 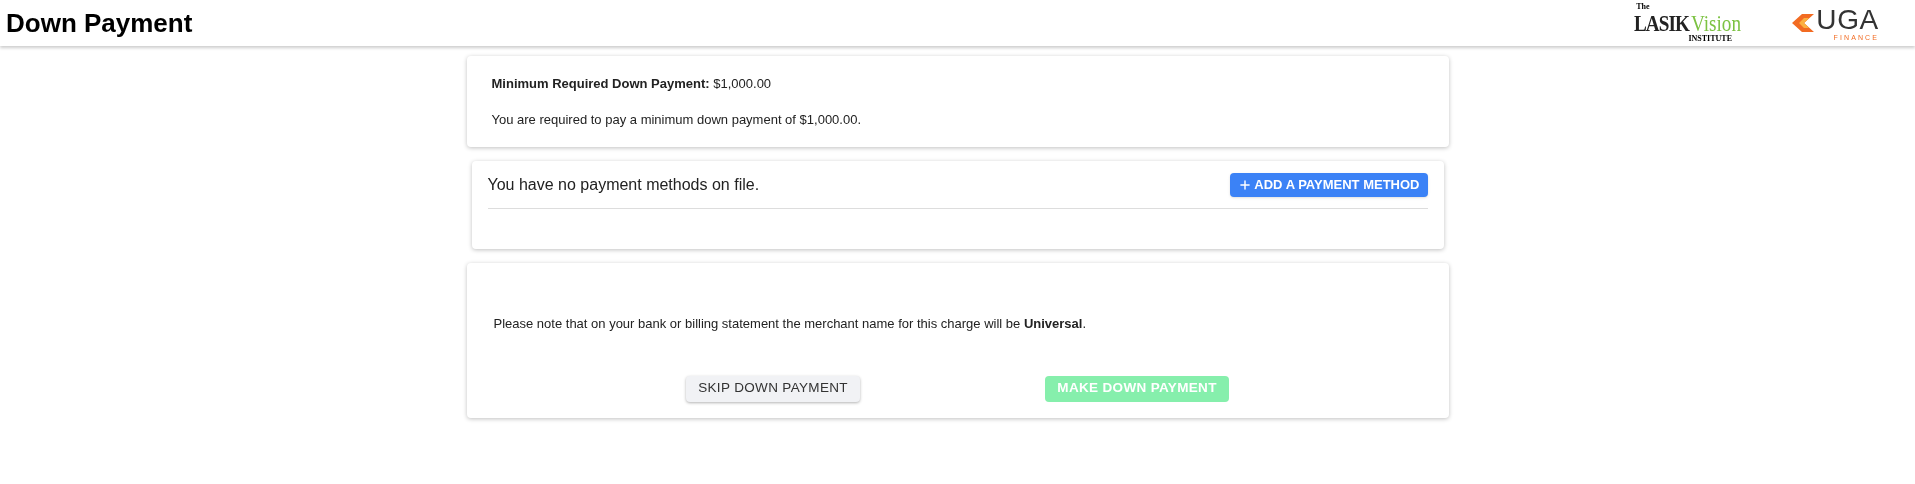 What do you see at coordinates (677, 119) in the screenshot?
I see `requirement-note: You are required to pay a minimum down payment of $1,000.00.` at bounding box center [677, 119].